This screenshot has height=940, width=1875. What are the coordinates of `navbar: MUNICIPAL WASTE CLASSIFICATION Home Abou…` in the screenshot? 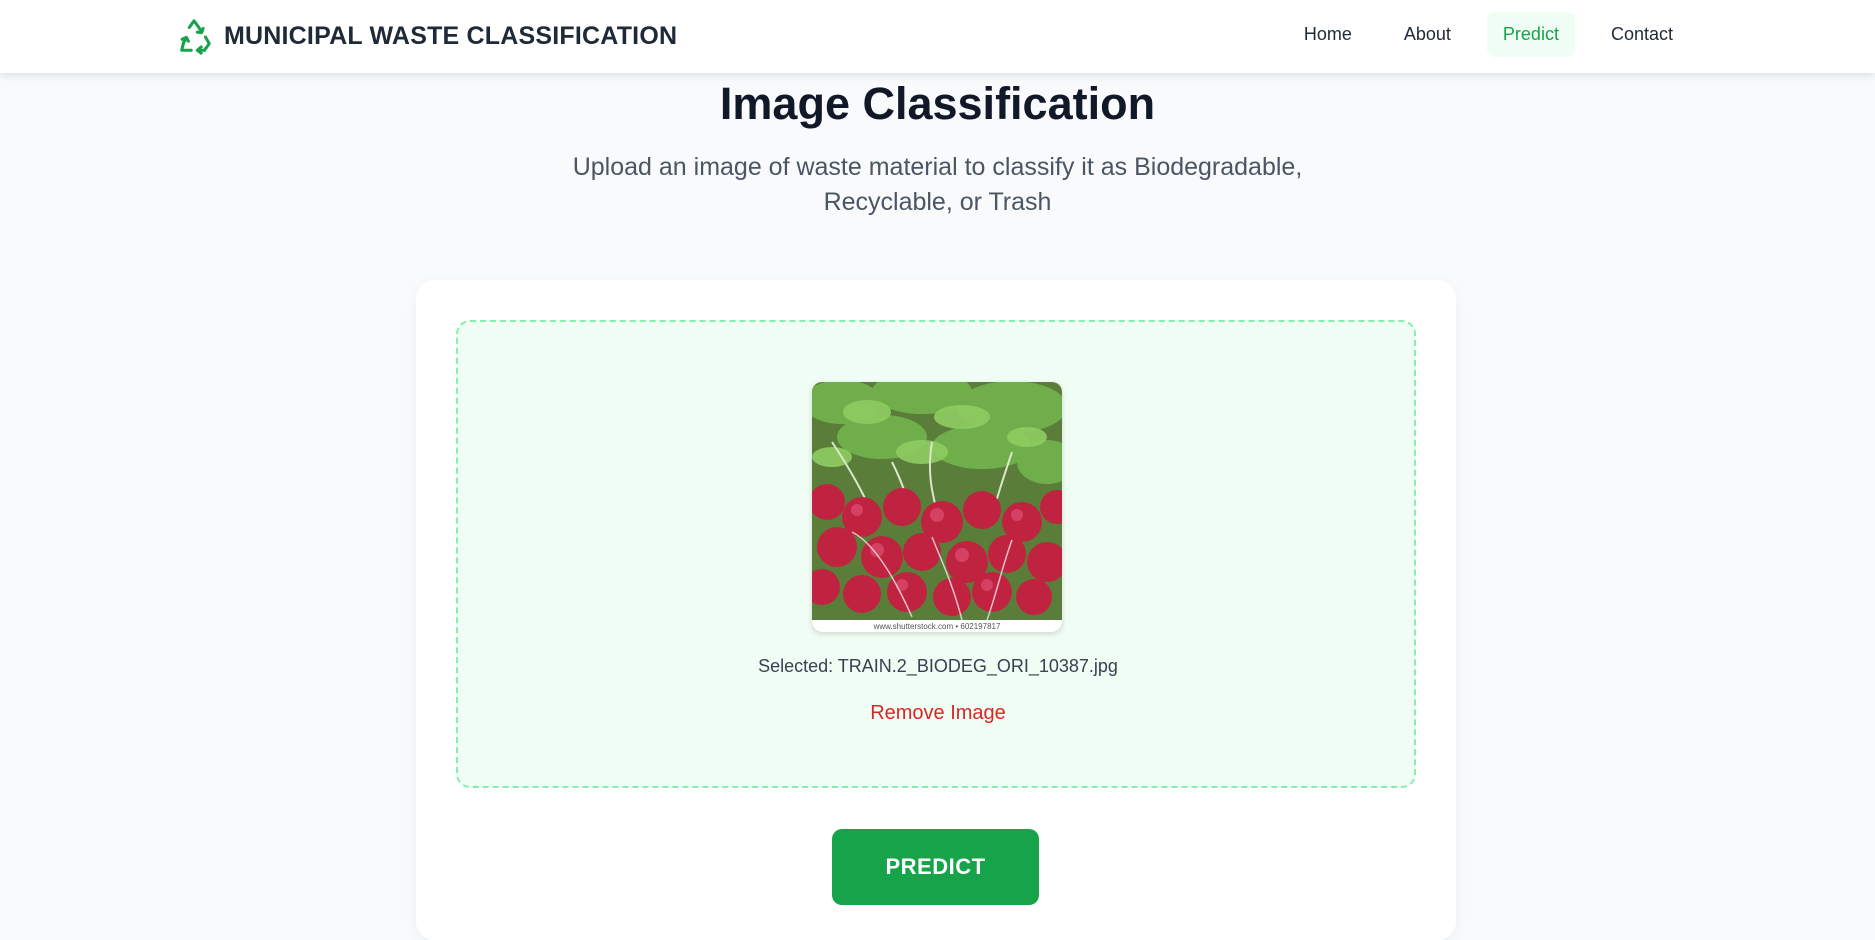 It's located at (937, 36).